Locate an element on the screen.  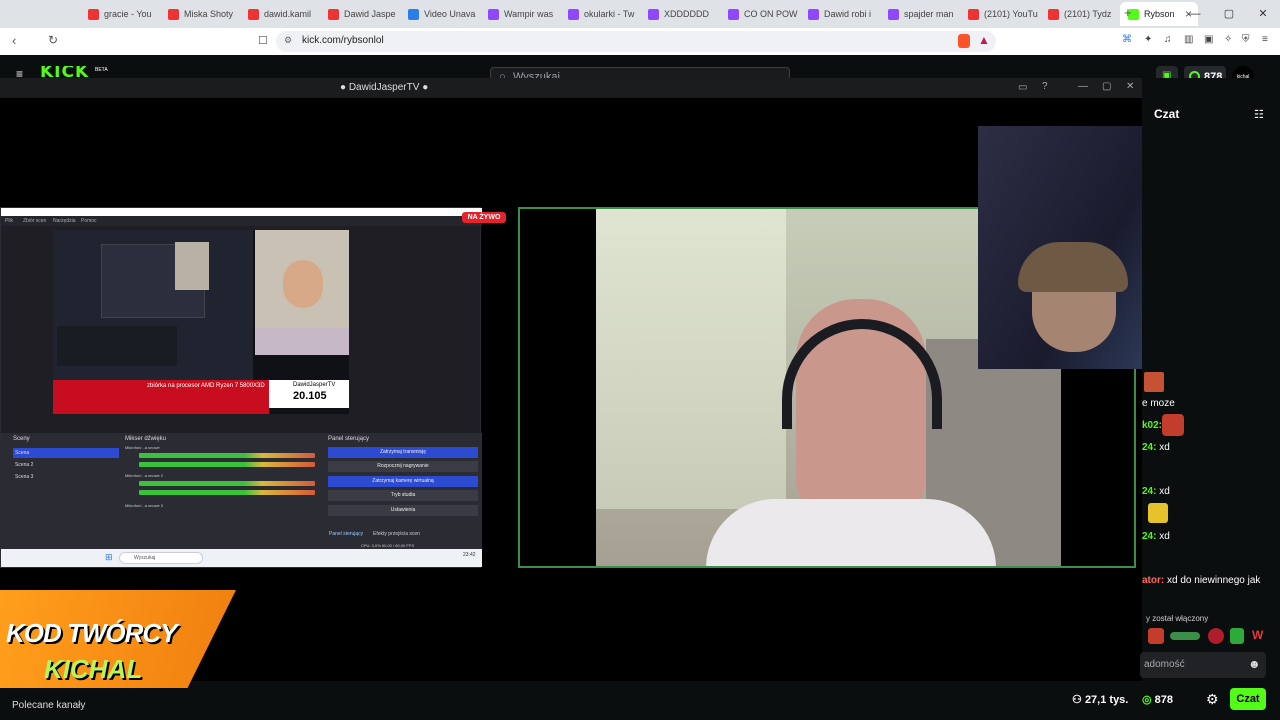
bookmark-icon: ☐ is located at coordinates (263, 40).